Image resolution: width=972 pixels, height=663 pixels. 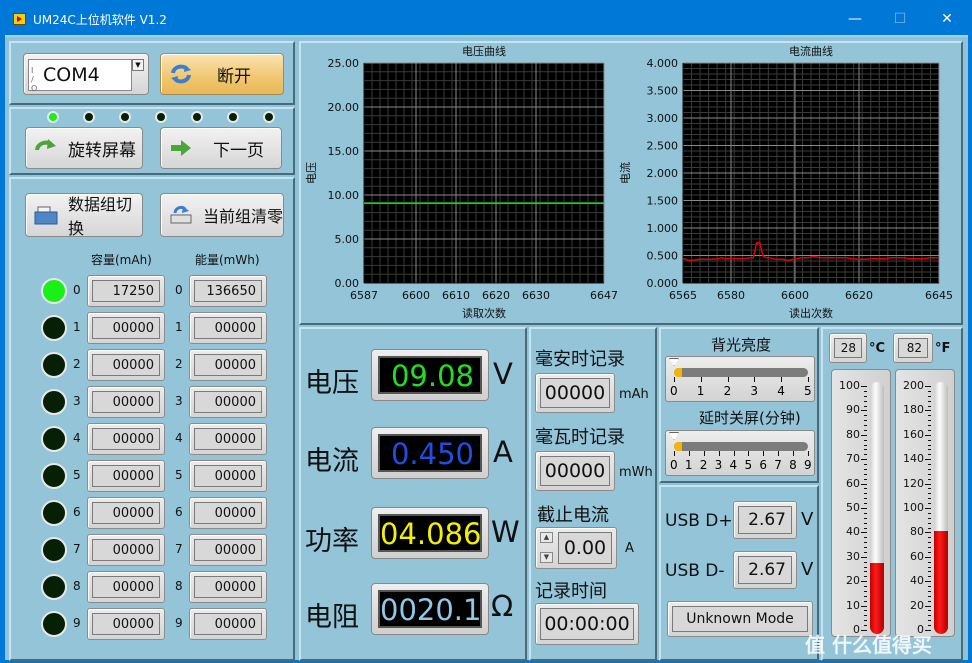 I want to click on increment-arrow-icon: ▲, so click(x=546, y=537).